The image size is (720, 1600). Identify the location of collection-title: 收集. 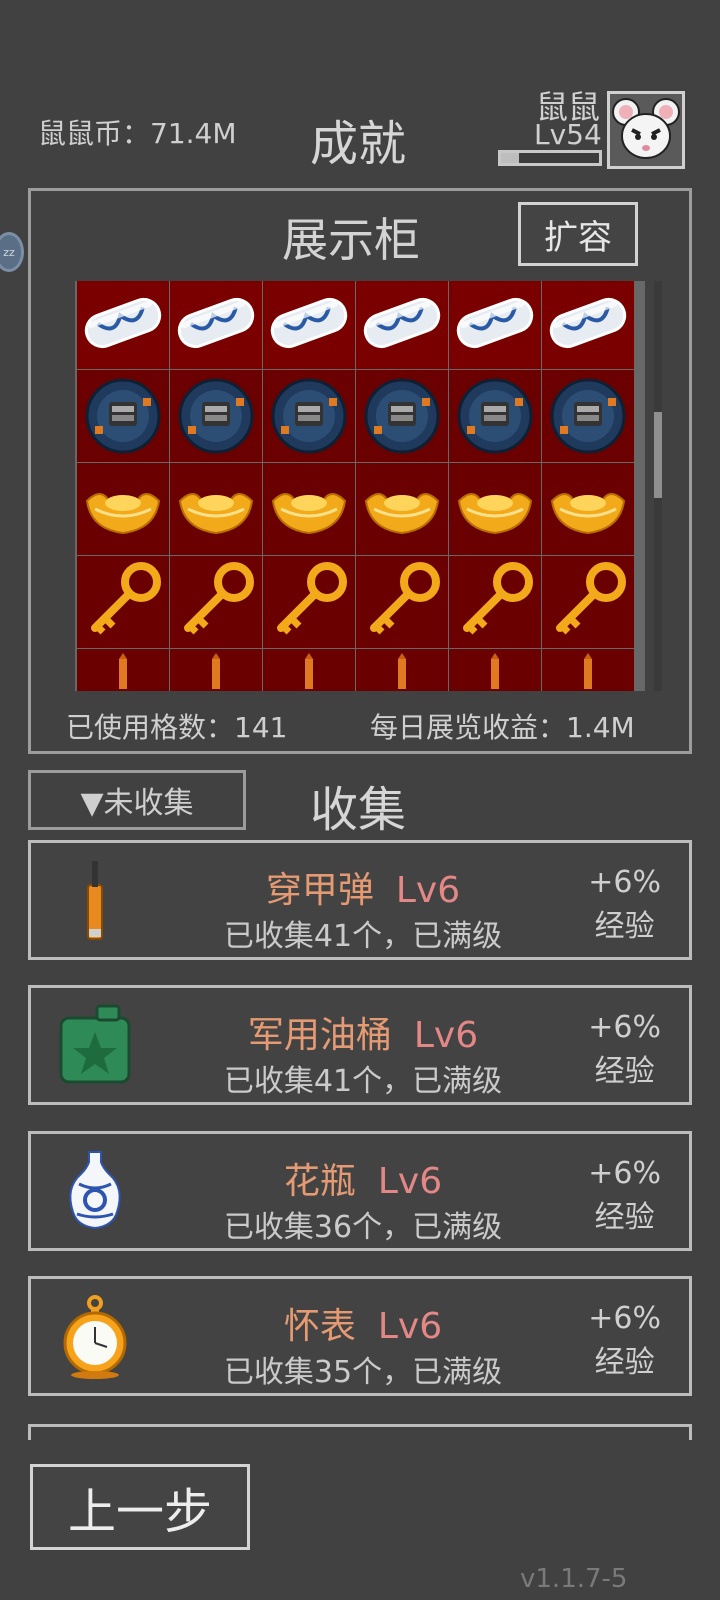
(358, 810).